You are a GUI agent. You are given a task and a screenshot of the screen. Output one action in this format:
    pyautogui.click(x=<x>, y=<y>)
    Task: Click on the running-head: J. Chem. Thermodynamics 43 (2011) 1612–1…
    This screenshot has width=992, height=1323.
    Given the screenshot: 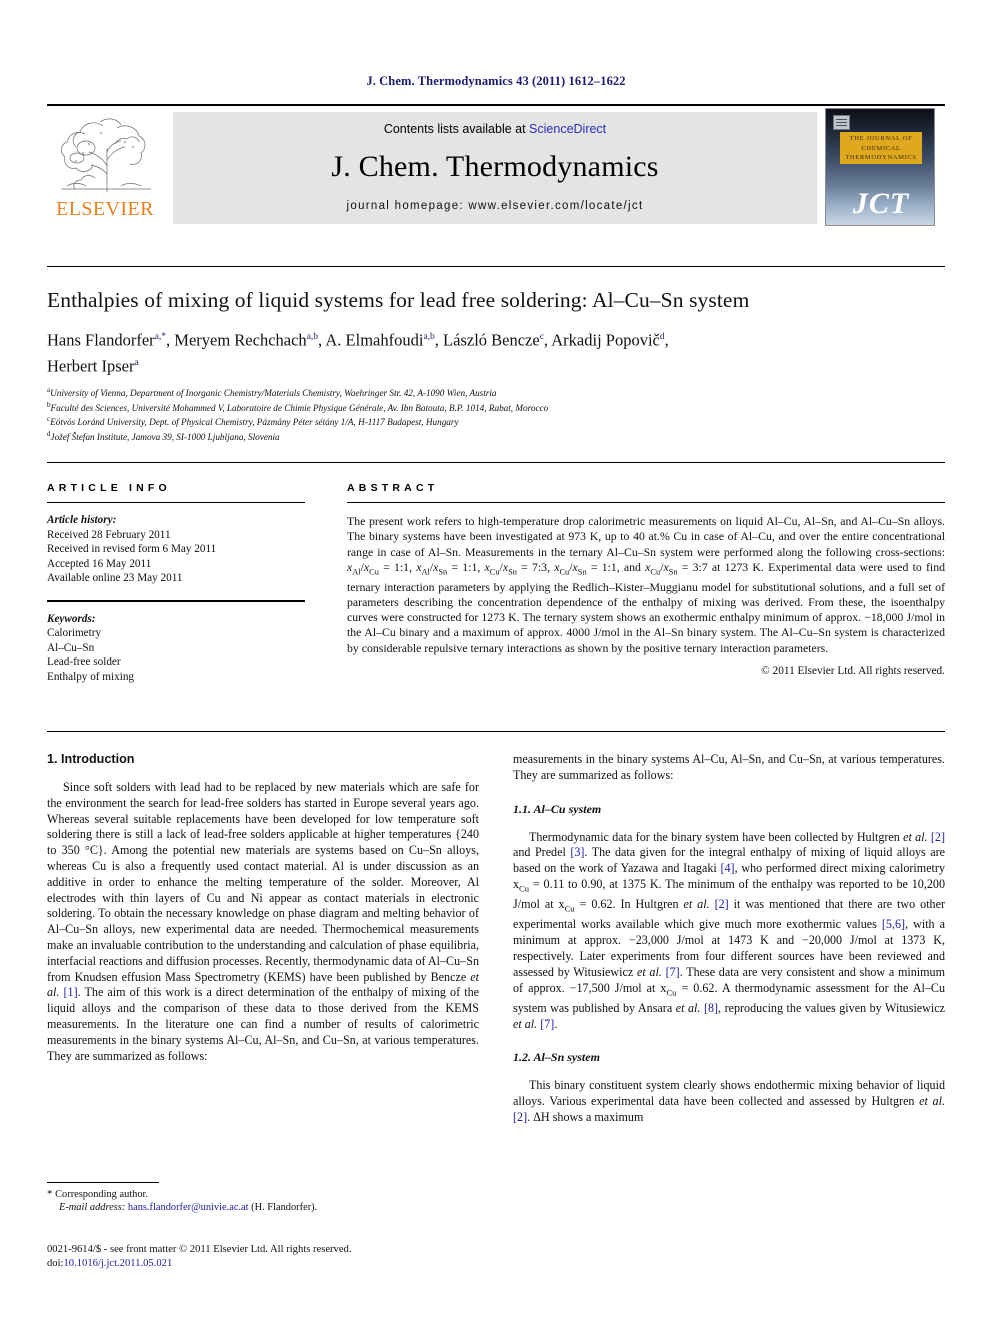 What is the action you would take?
    pyautogui.click(x=496, y=81)
    